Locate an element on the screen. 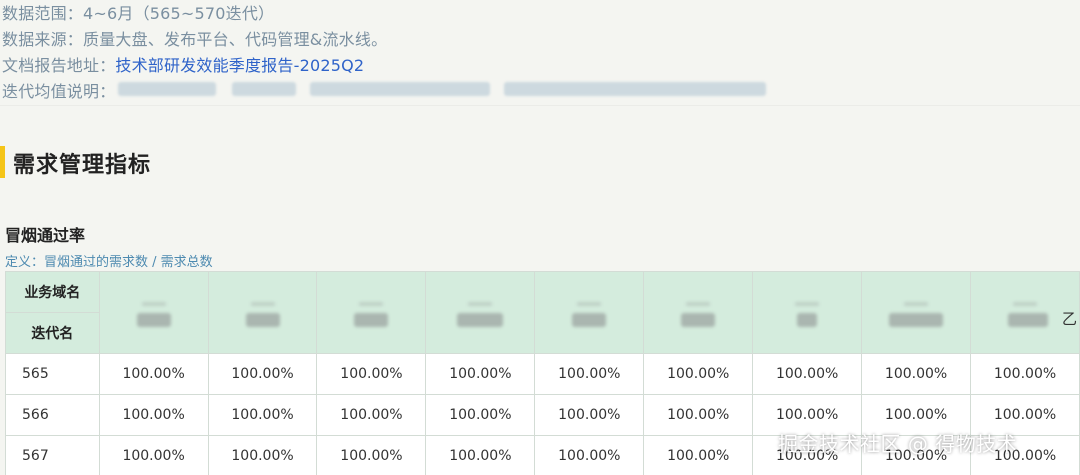  iteration-cell: 567 is located at coordinates (52, 455).